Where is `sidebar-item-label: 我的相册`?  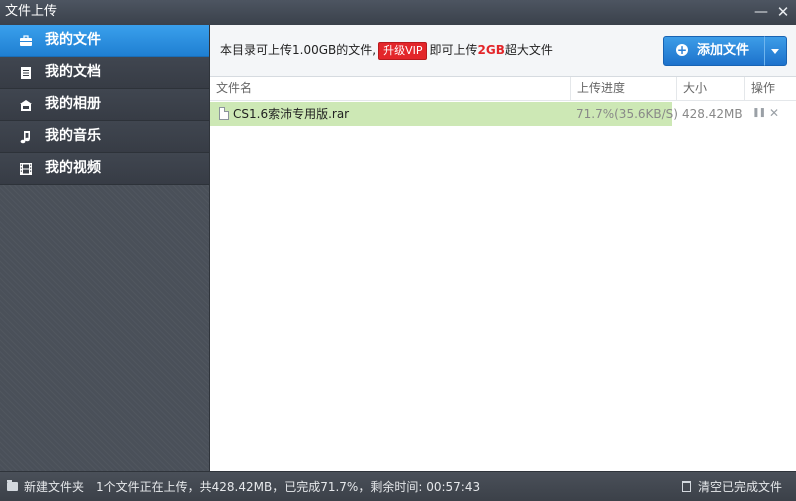
sidebar-item-label: 我的相册 is located at coordinates (73, 104).